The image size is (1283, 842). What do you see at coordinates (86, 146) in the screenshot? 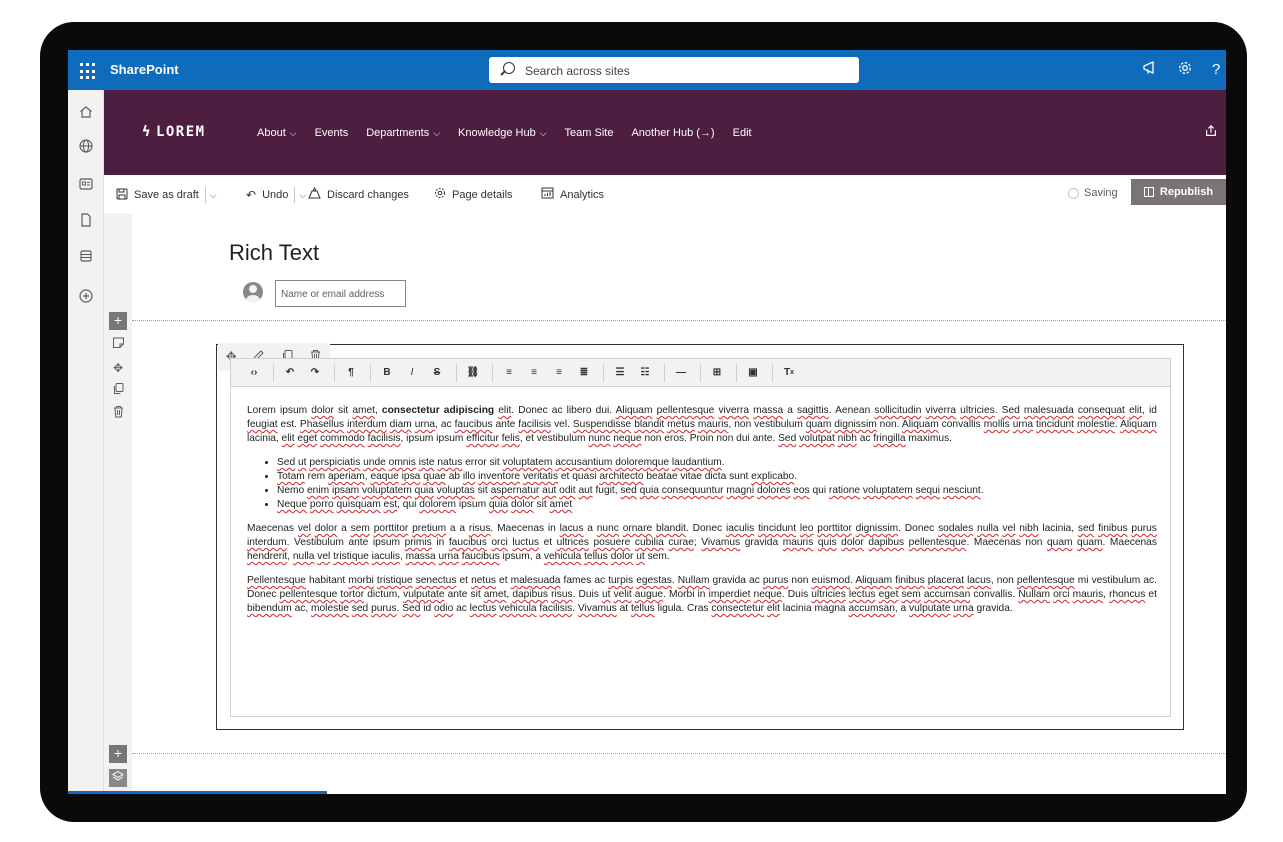
I see `globe-icon` at bounding box center [86, 146].